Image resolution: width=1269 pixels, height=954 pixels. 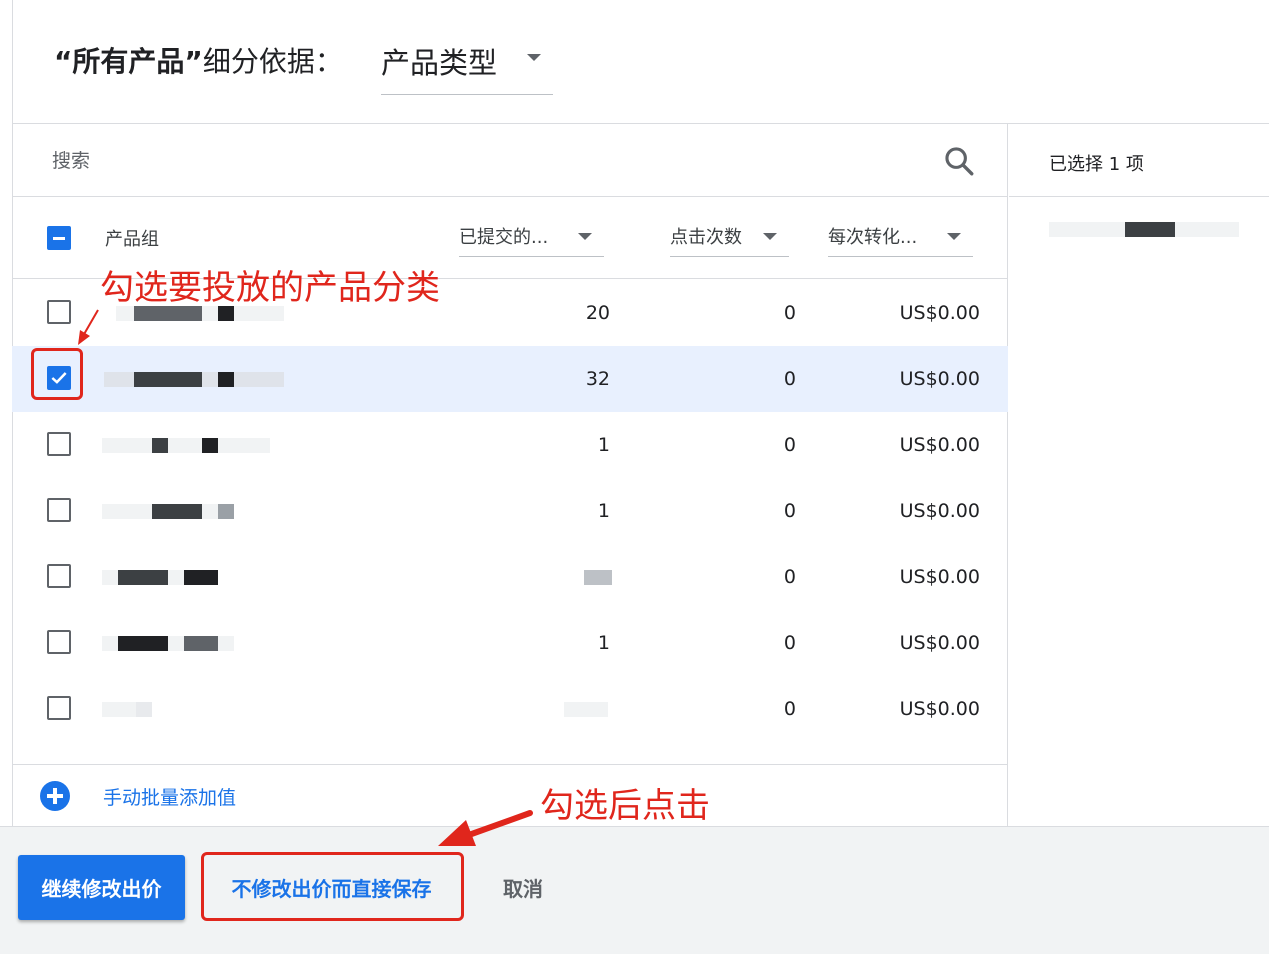 I want to click on selection-header: 已选择 1 项, so click(x=1139, y=160).